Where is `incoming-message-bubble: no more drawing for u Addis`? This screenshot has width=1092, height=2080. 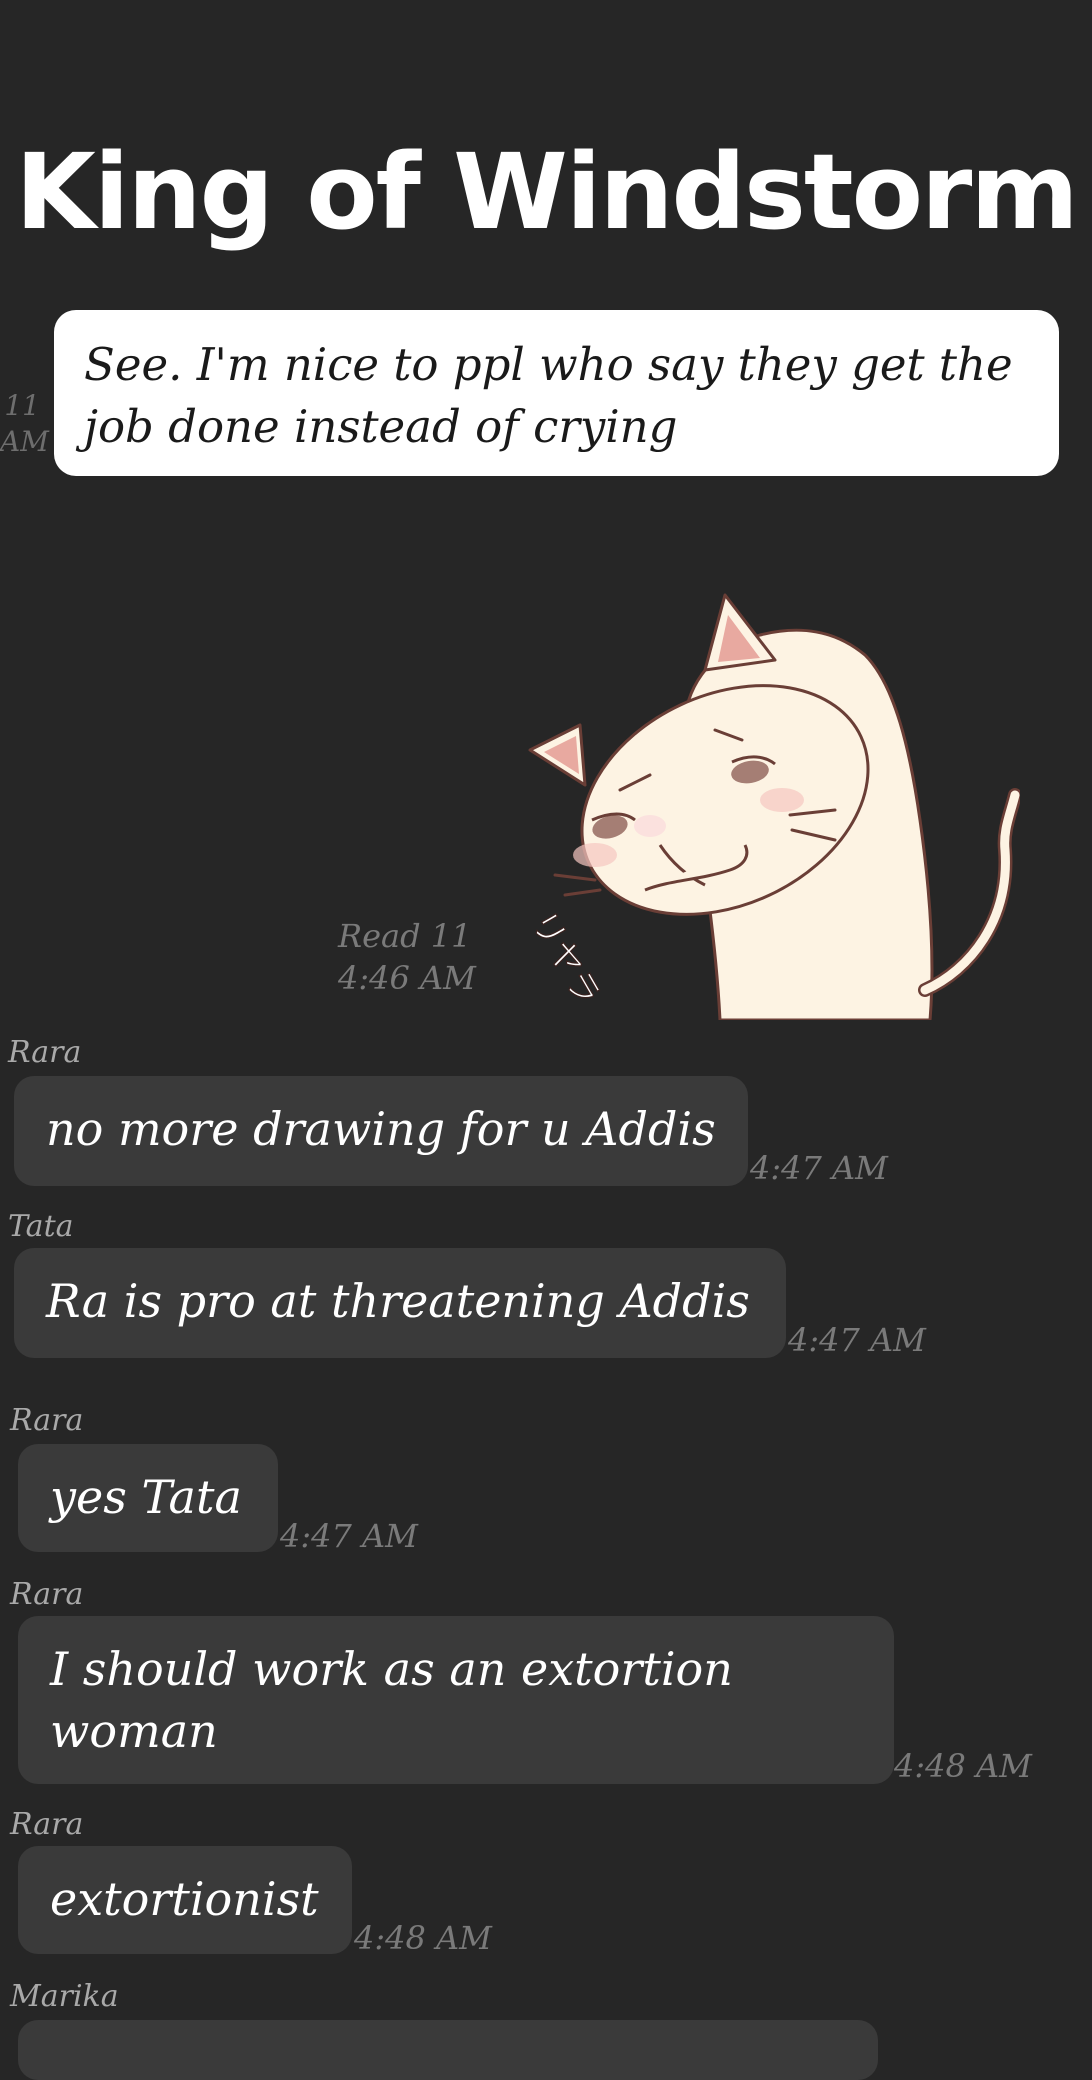 incoming-message-bubble: no more drawing for u Addis is located at coordinates (381, 1131).